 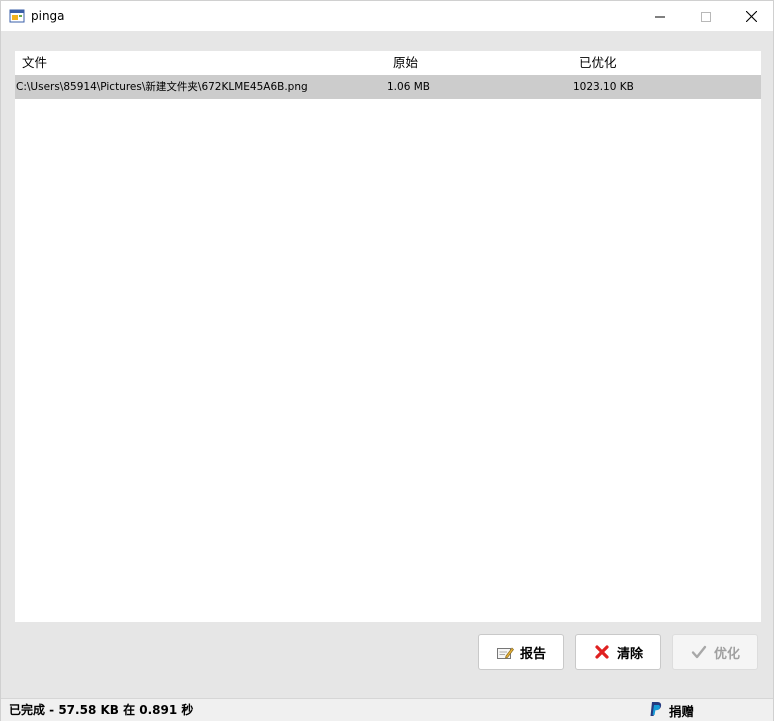 I want to click on window-title: pinga, so click(x=48, y=16).